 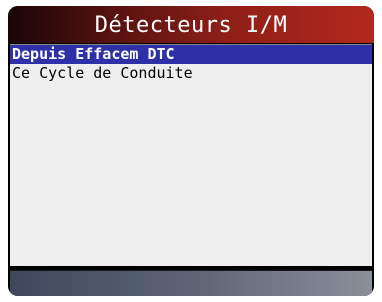 I want to click on menu-item-depuis-effacem-dtc: Depuis Effacem DTC, so click(x=191, y=54).